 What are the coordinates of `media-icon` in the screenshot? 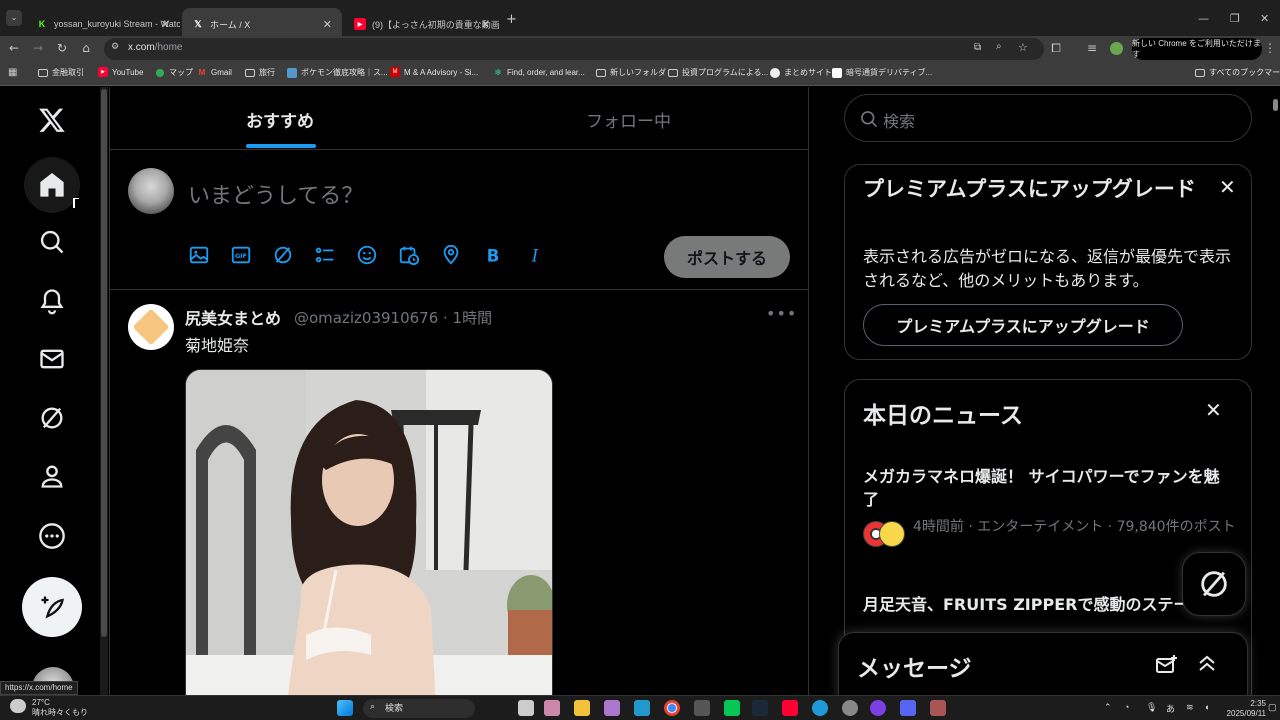 It's located at (199, 255).